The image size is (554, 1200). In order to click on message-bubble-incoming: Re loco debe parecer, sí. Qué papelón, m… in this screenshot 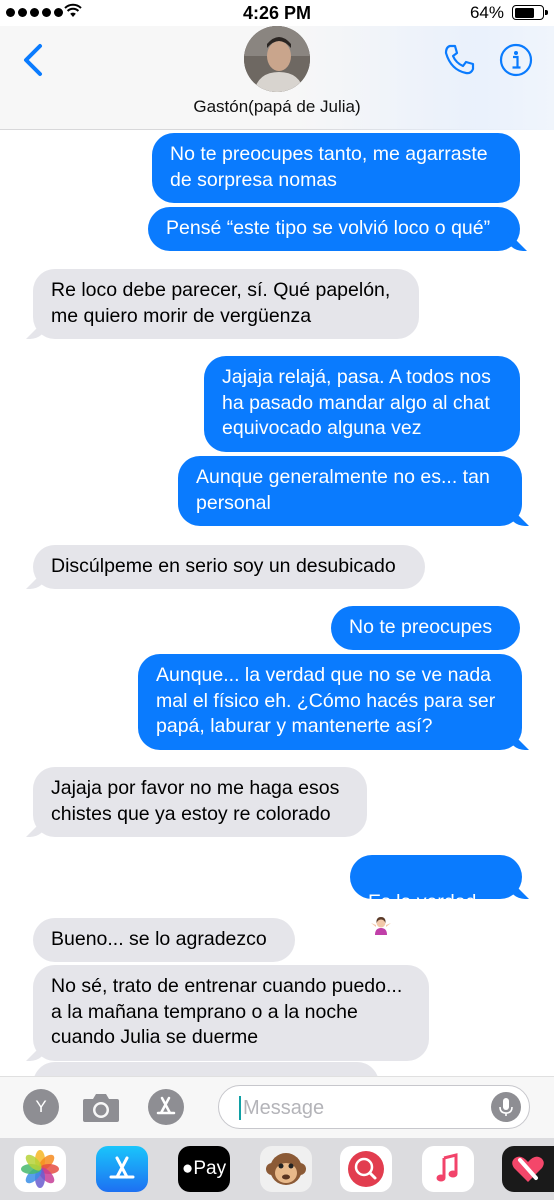, I will do `click(226, 304)`.